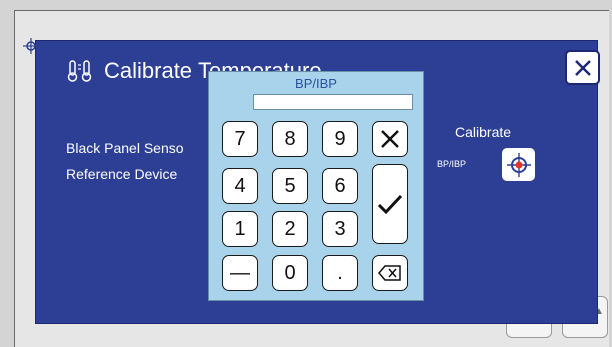 This screenshot has height=347, width=612. I want to click on key-1: 1, so click(240, 229).